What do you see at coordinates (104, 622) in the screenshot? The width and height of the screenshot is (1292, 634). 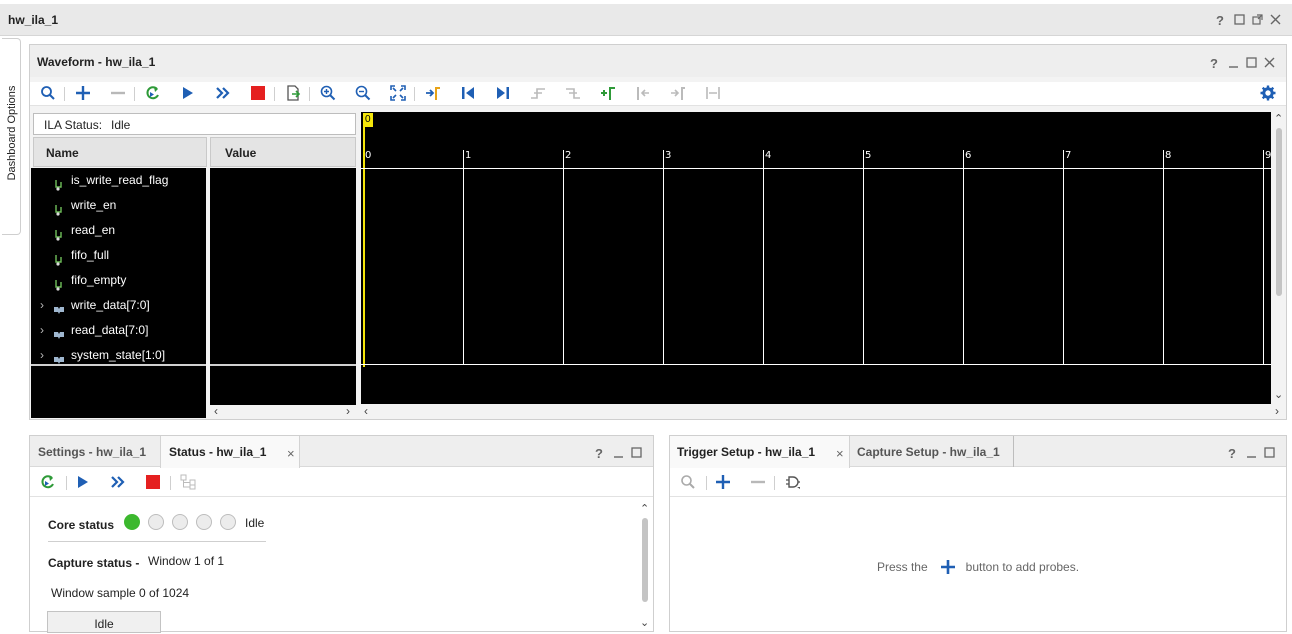 I see `idle-button: Idle` at bounding box center [104, 622].